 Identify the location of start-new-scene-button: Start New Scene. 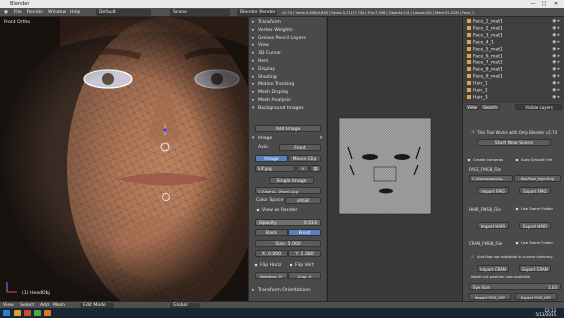
(514, 142).